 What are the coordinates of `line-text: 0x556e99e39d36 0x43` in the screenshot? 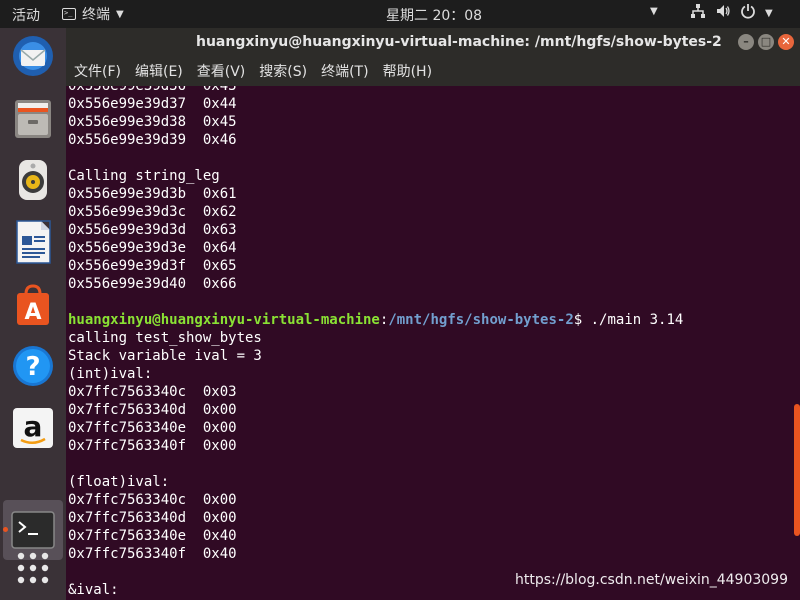 It's located at (152, 90).